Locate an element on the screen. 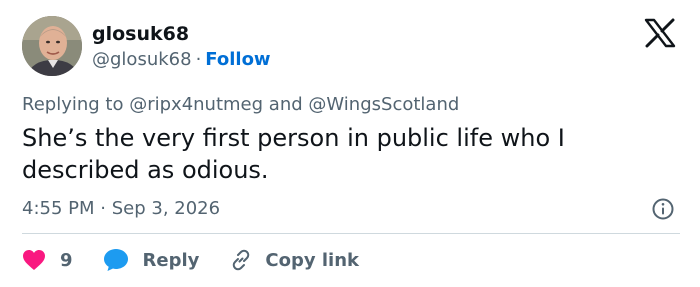 The height and width of the screenshot is (287, 700). follow-button: Follow is located at coordinates (237, 59).